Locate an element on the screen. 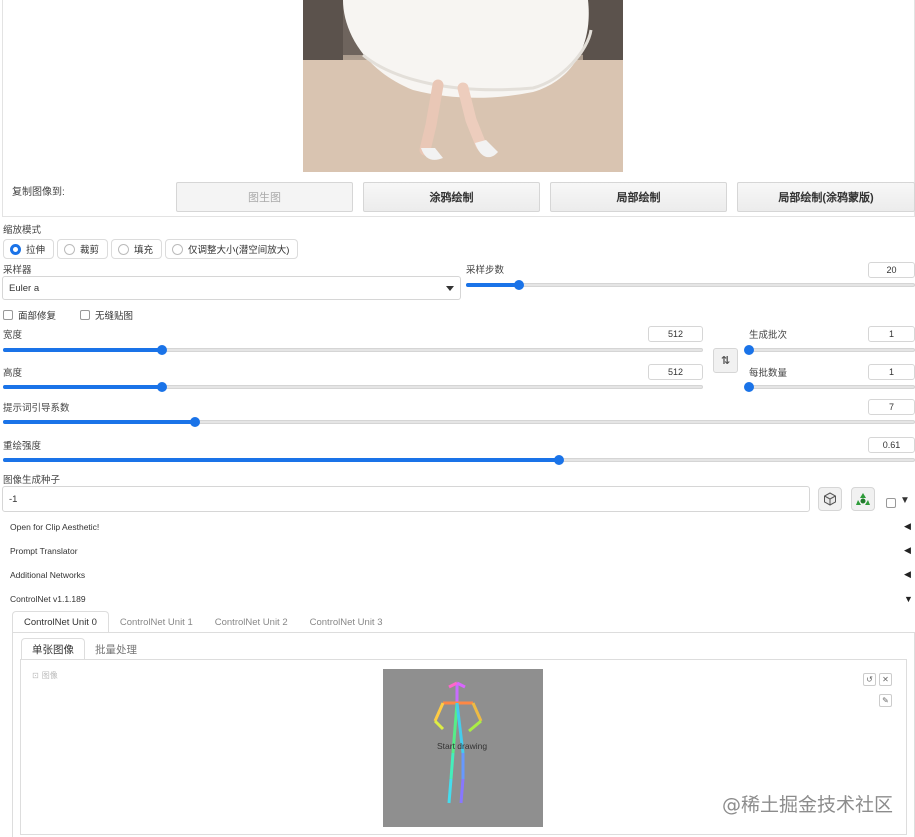  resize-mode-stretch: 拉伸 is located at coordinates (29, 249).